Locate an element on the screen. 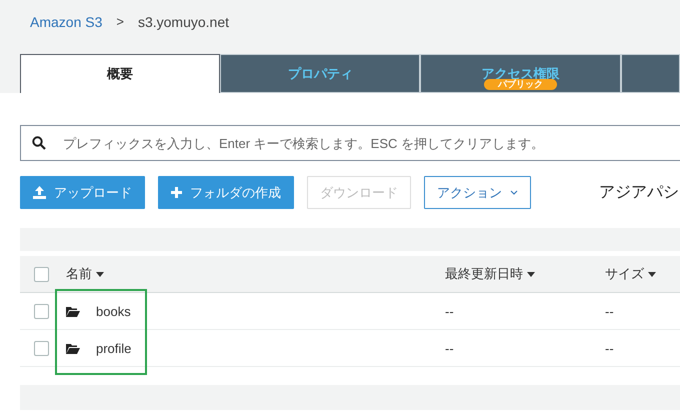  action-button: アップロード is located at coordinates (82, 192).